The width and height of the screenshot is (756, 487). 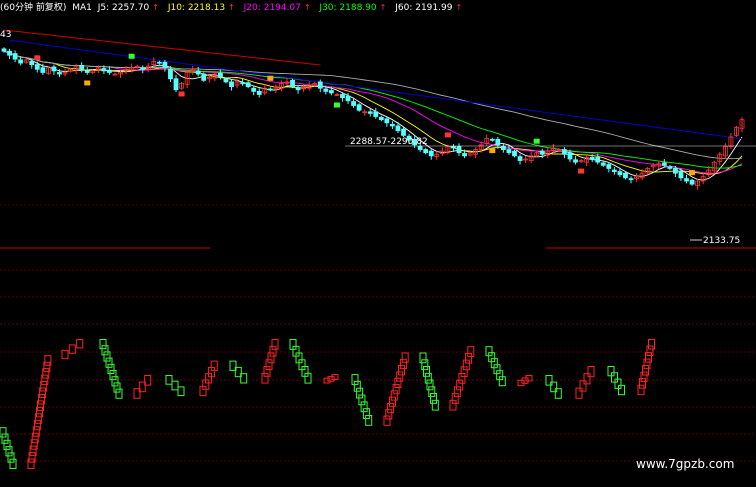 I want to click on legend-j10-value: J10: 2218.13, so click(x=196, y=8).